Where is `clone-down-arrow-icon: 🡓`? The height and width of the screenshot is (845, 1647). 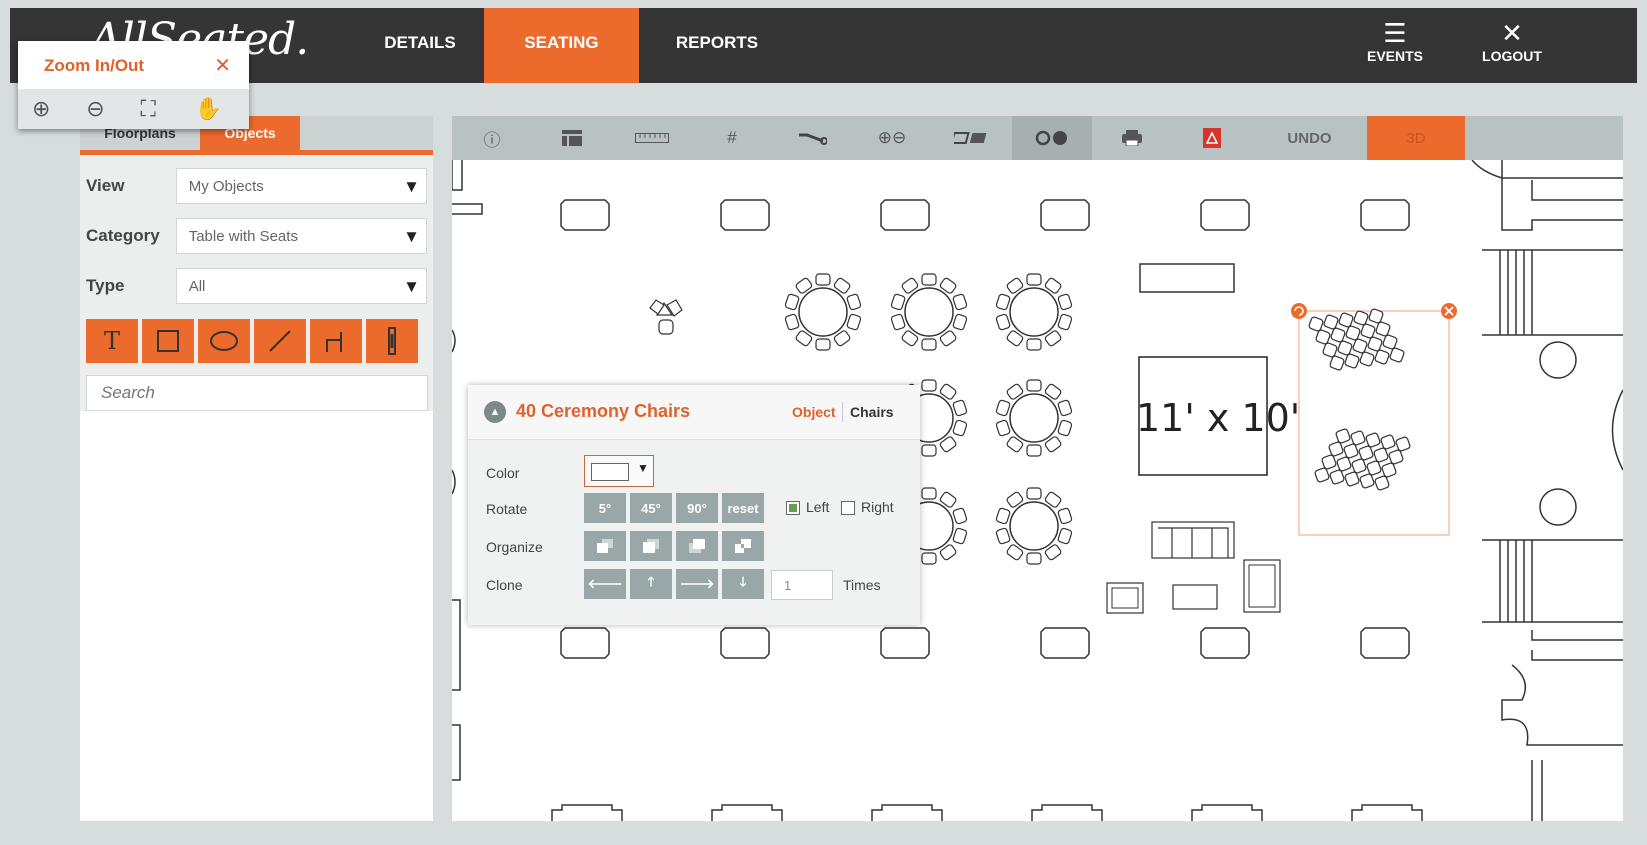
clone-down-arrow-icon: 🡓 is located at coordinates (743, 584).